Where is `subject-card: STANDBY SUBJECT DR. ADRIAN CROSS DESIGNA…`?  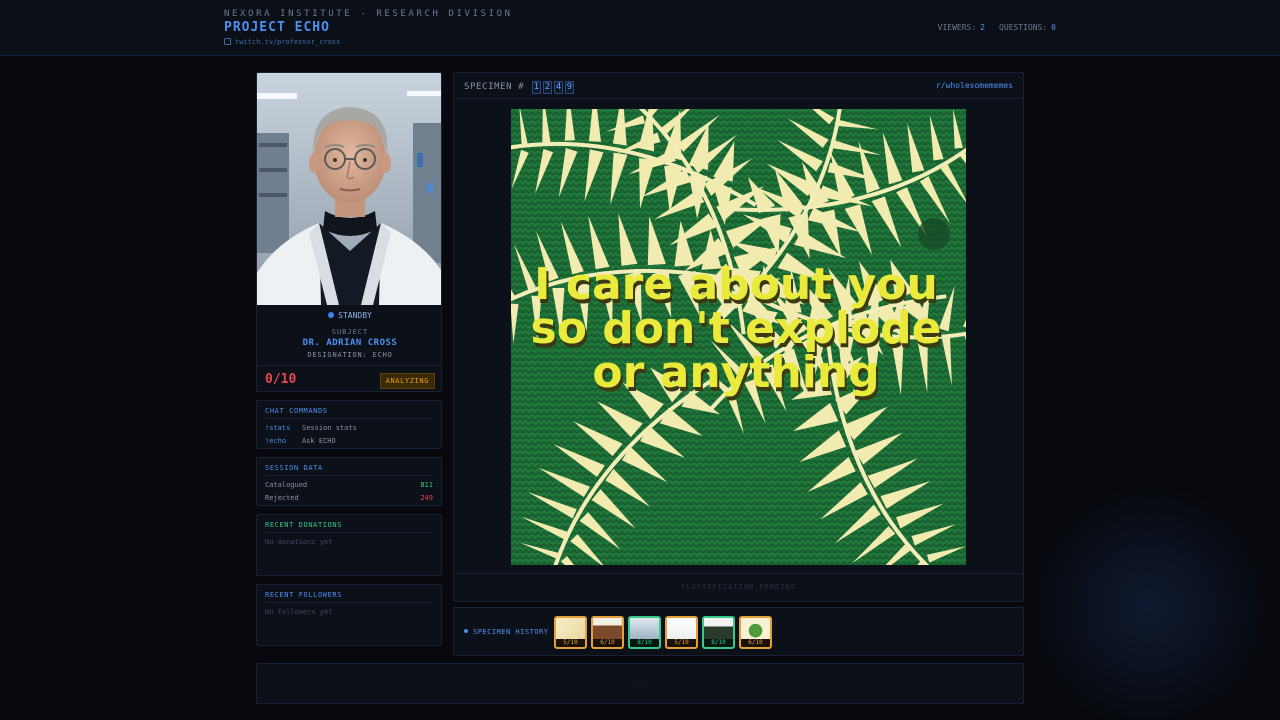
subject-card: STANDBY SUBJECT DR. ADRIAN CROSS DESIGNA… is located at coordinates (349, 232).